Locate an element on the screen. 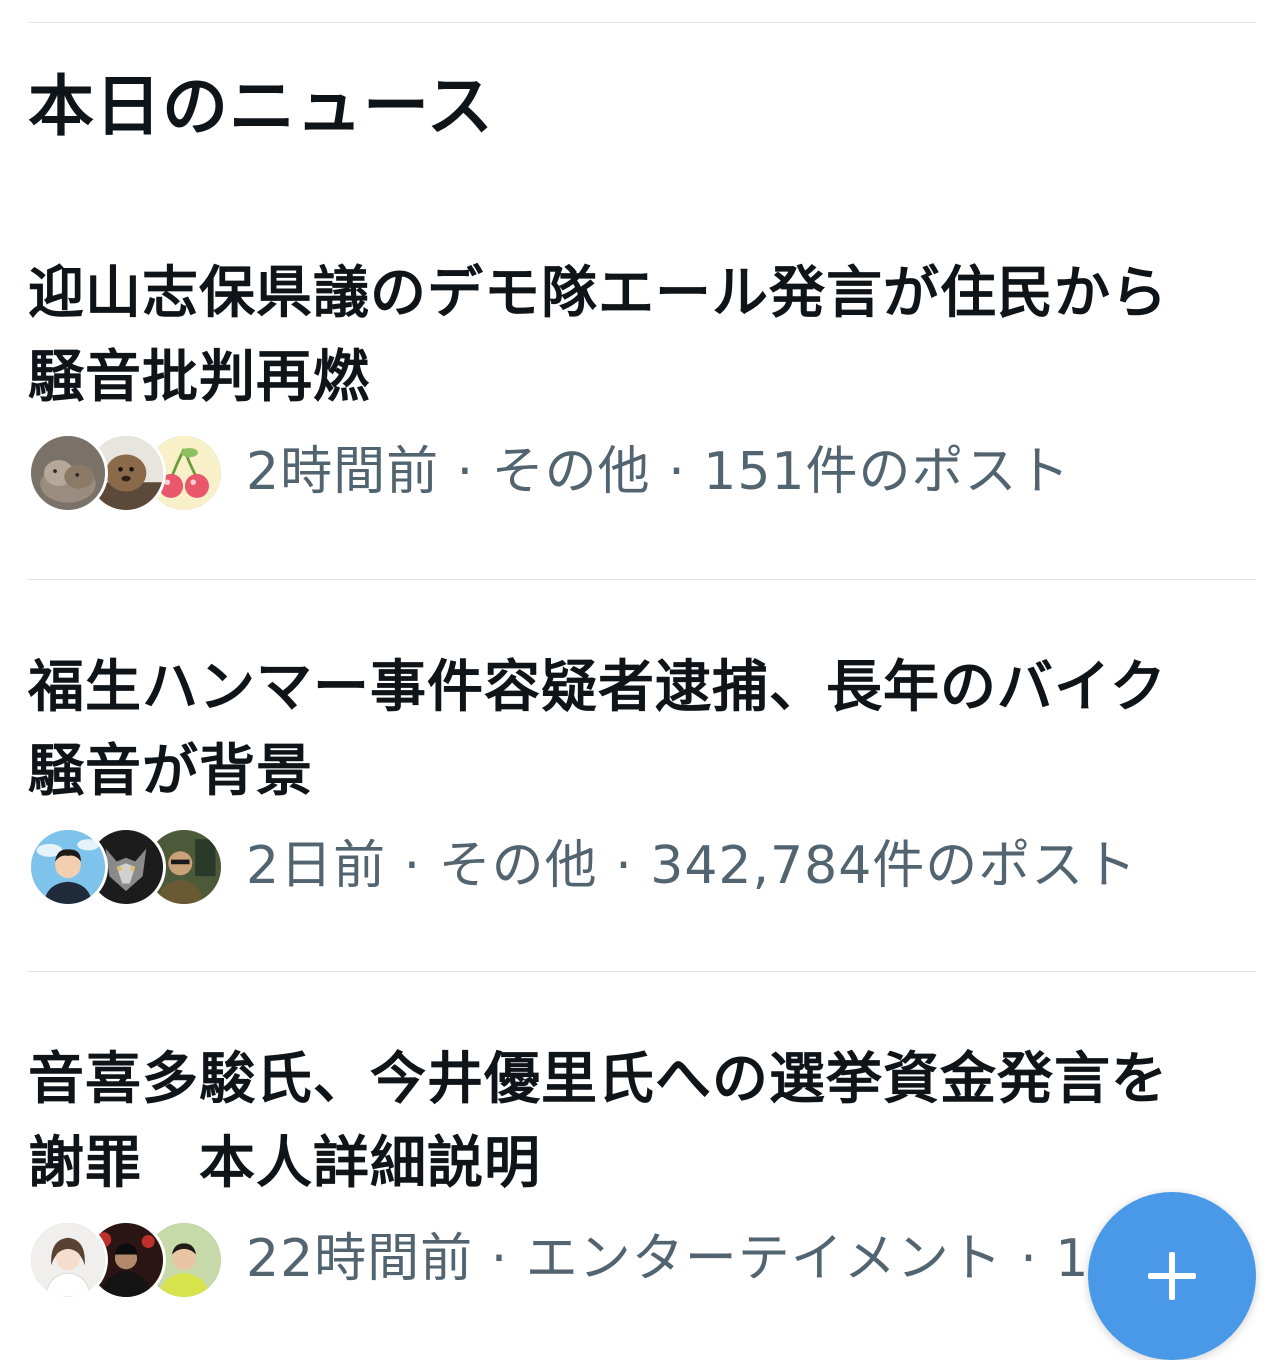  section-title: 本日のニュース is located at coordinates (261, 106).